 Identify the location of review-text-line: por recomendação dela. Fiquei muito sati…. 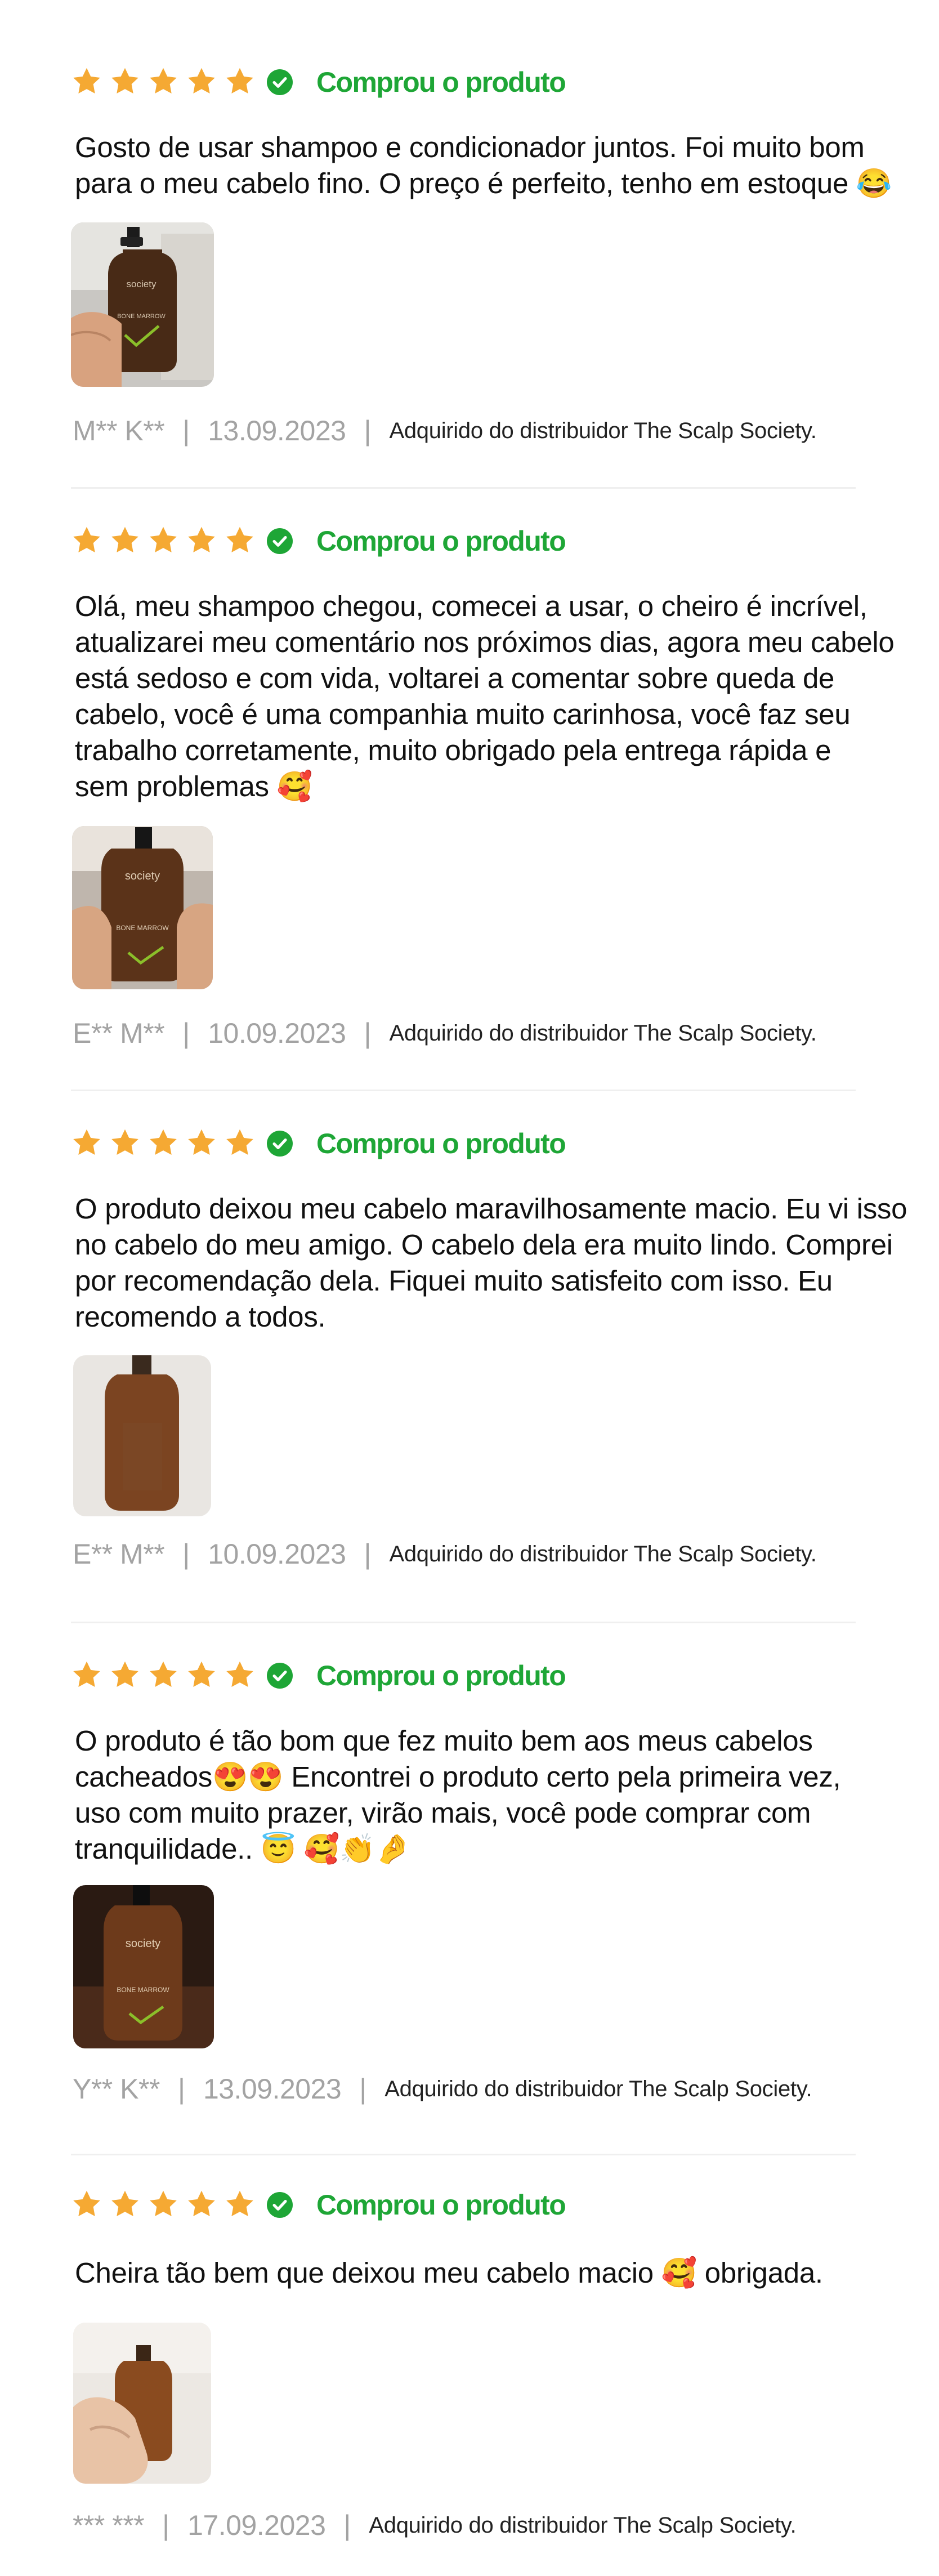
(454, 1281).